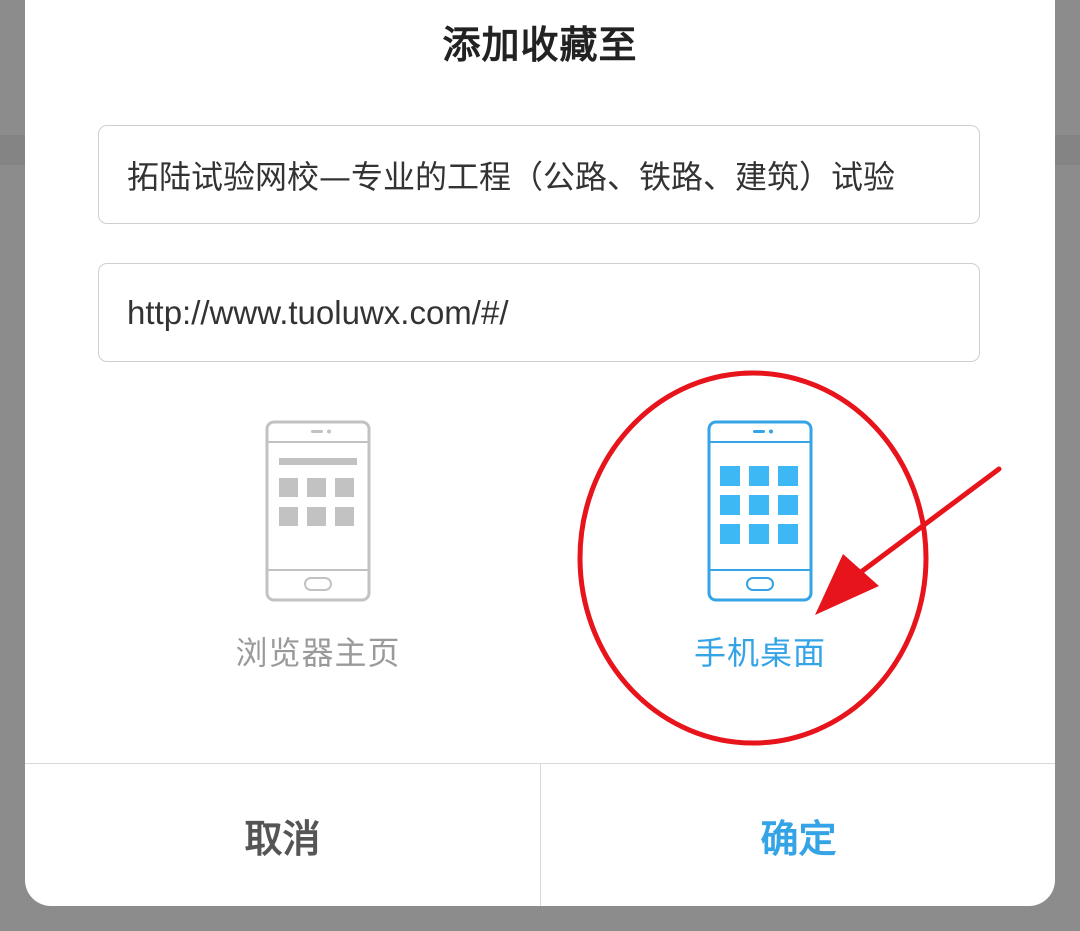 The image size is (1080, 931). I want to click on confirm-button: 确定, so click(798, 835).